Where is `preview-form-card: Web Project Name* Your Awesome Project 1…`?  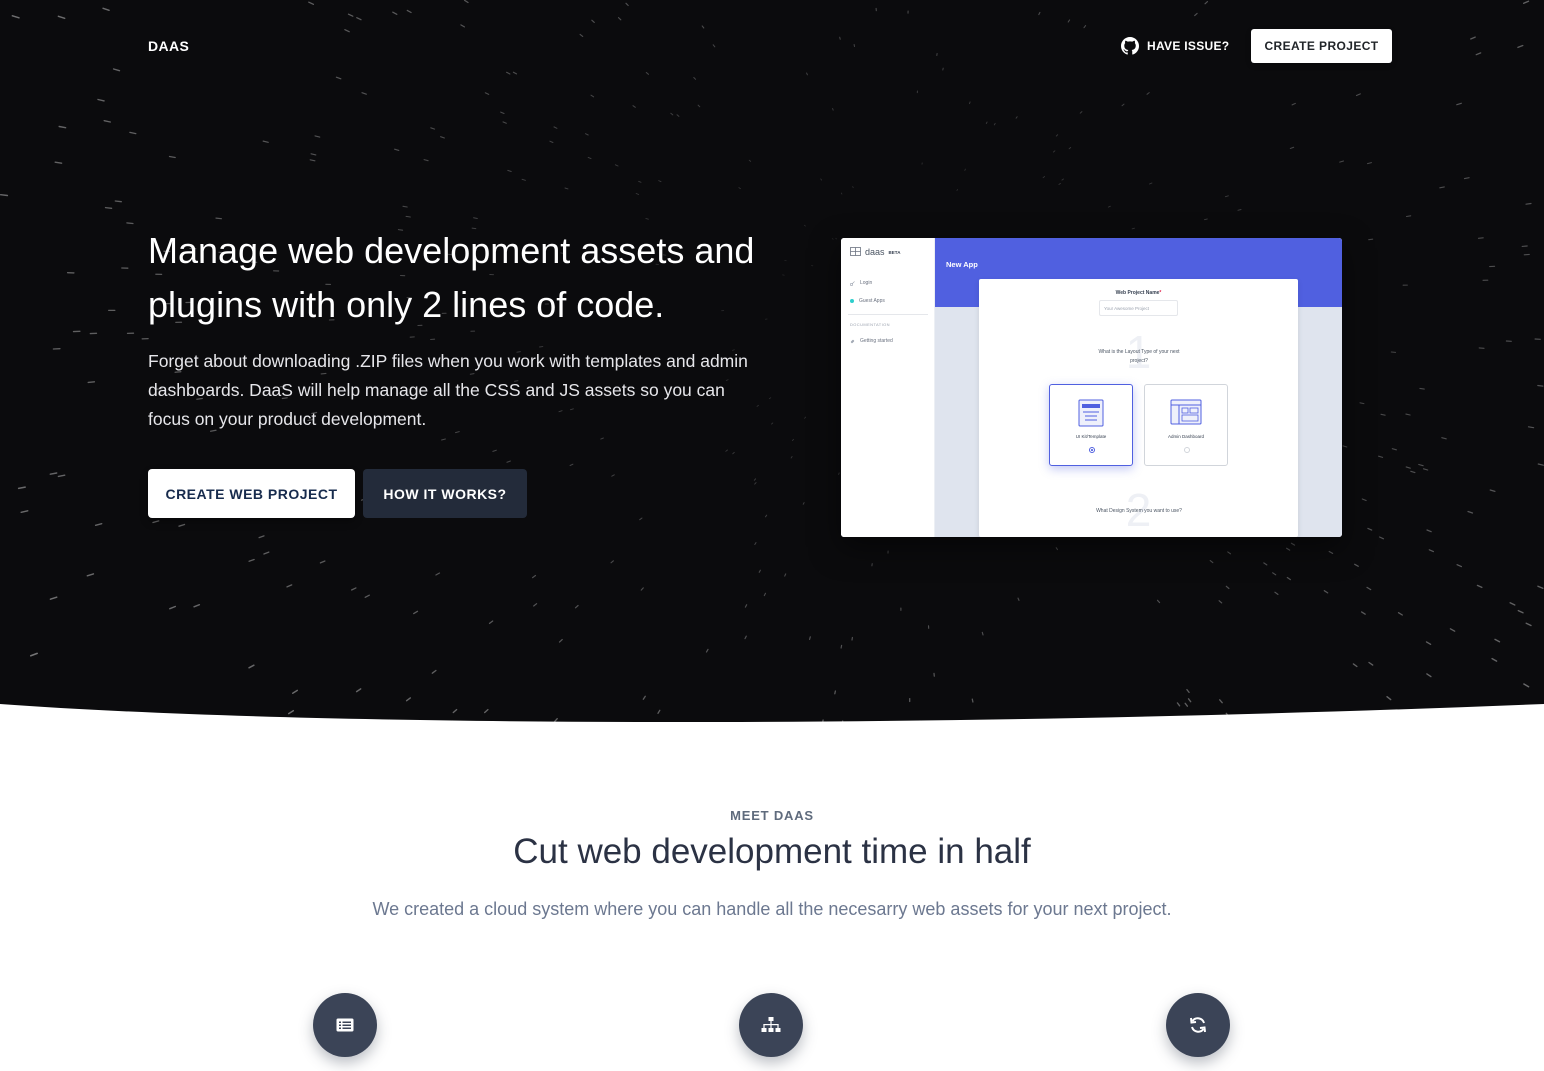
preview-form-card: Web Project Name* Your Awesome Project 1… is located at coordinates (1138, 408).